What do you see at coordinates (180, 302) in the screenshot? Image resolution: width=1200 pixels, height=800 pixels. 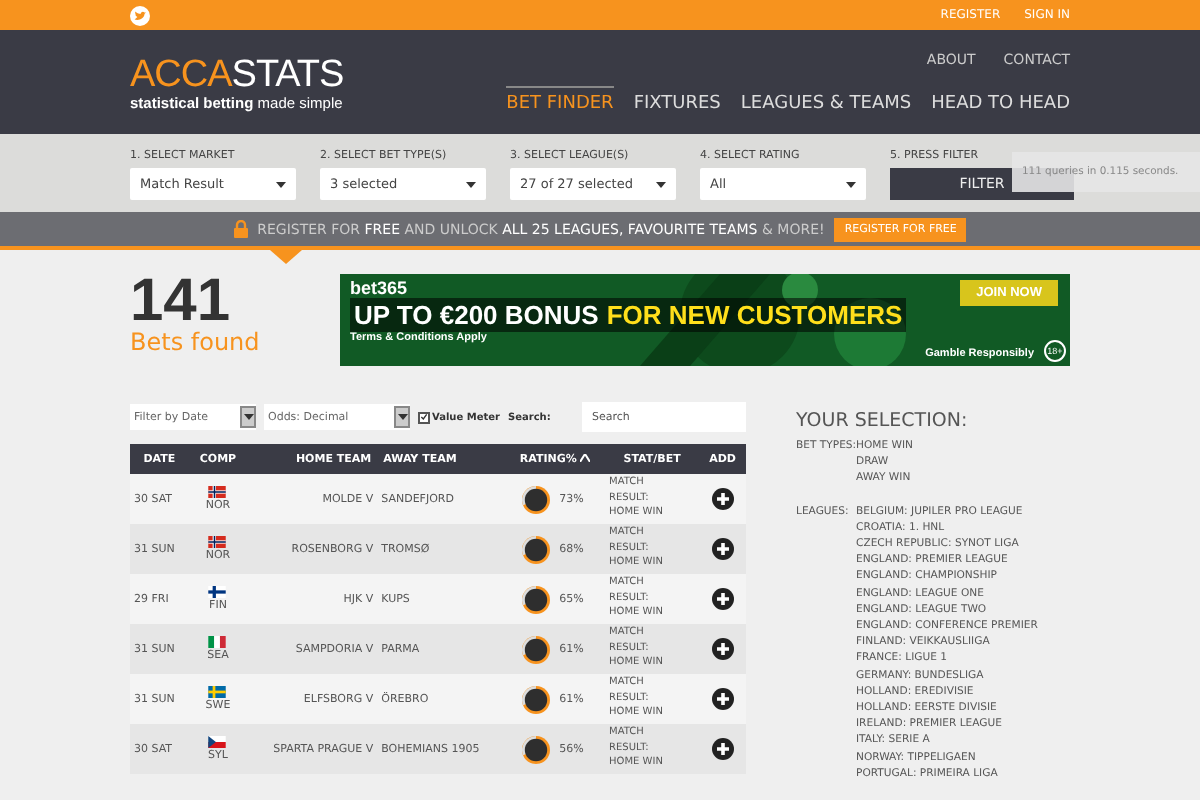 I see `bets-count: 141` at bounding box center [180, 302].